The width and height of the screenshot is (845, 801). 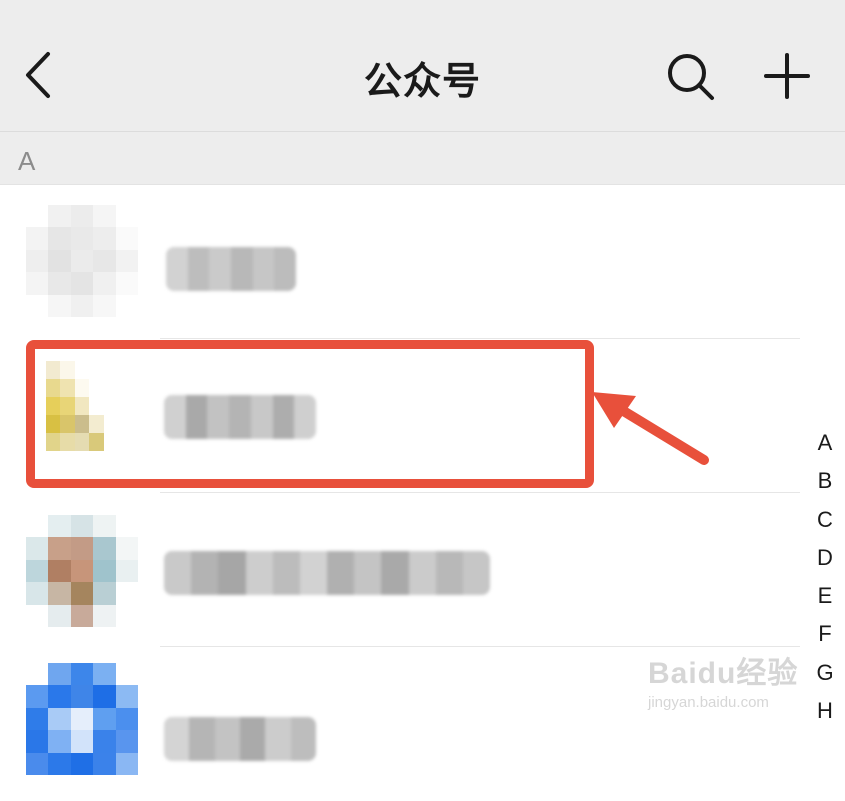 What do you see at coordinates (825, 481) in the screenshot?
I see `index-letter-b: B` at bounding box center [825, 481].